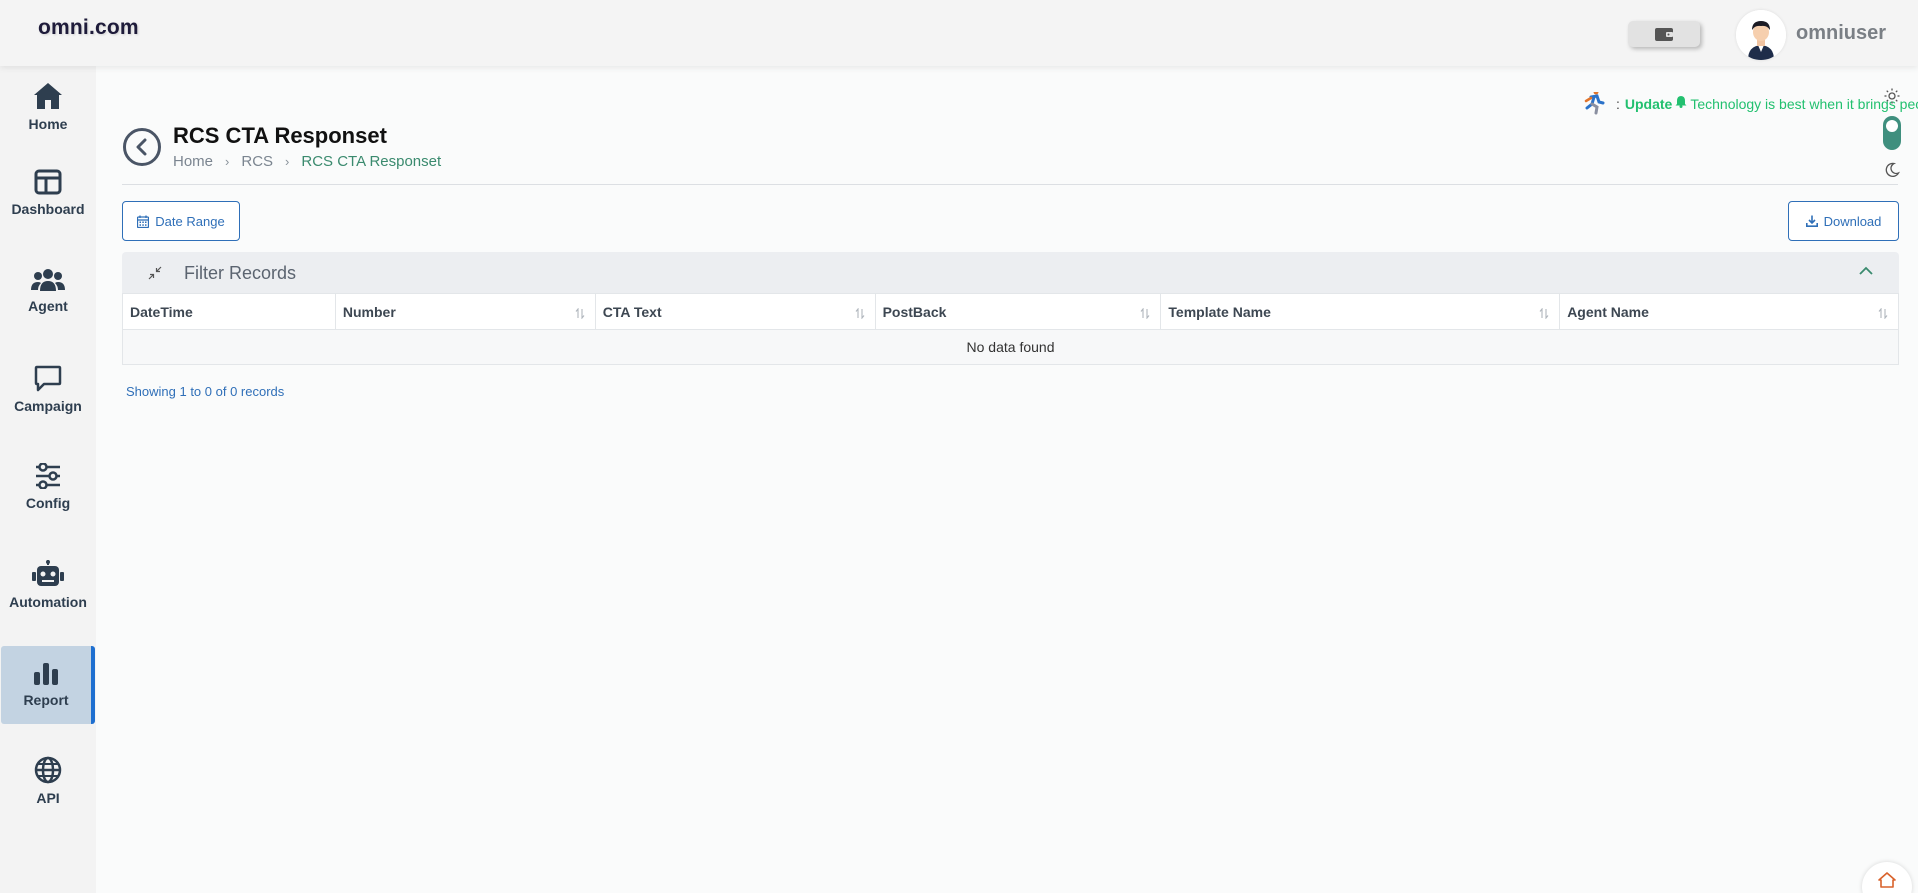  Describe the element at coordinates (1594, 104) in the screenshot. I see `running-man-icon` at that location.